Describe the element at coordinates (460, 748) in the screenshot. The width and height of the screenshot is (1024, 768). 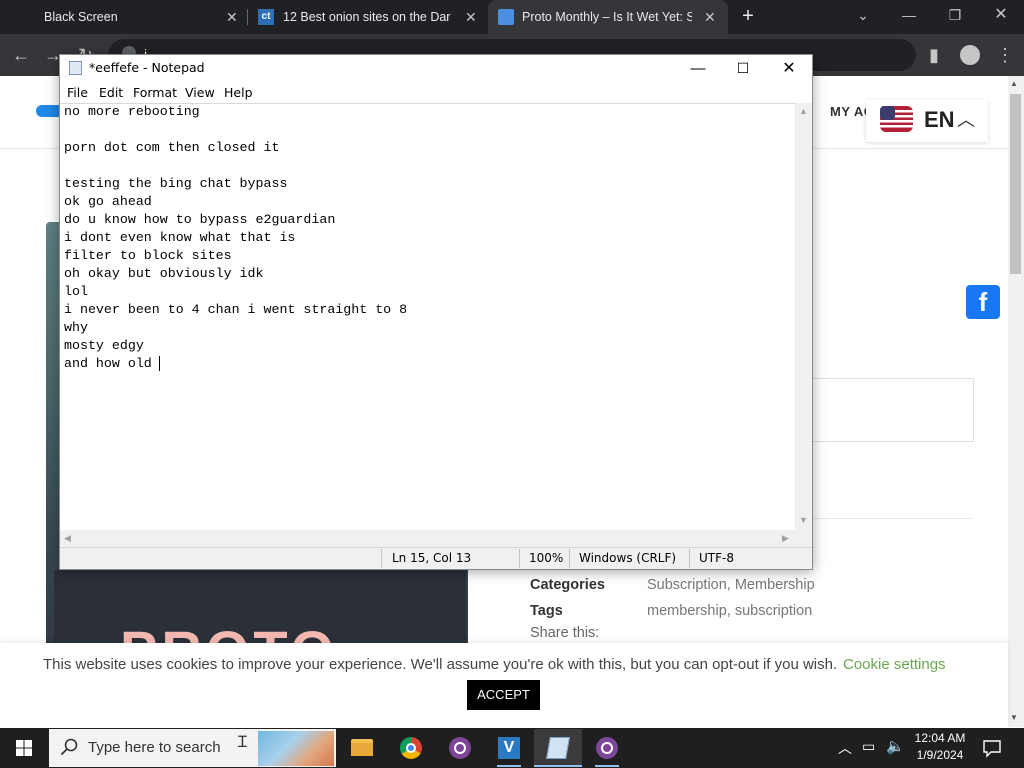
I see `tor-browser-icon` at that location.